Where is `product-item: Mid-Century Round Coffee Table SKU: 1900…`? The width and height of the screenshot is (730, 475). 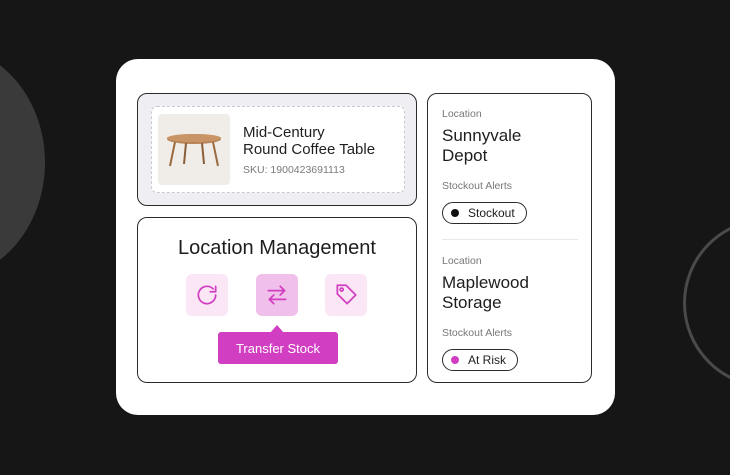 product-item: Mid-Century Round Coffee Table SKU: 1900… is located at coordinates (278, 149).